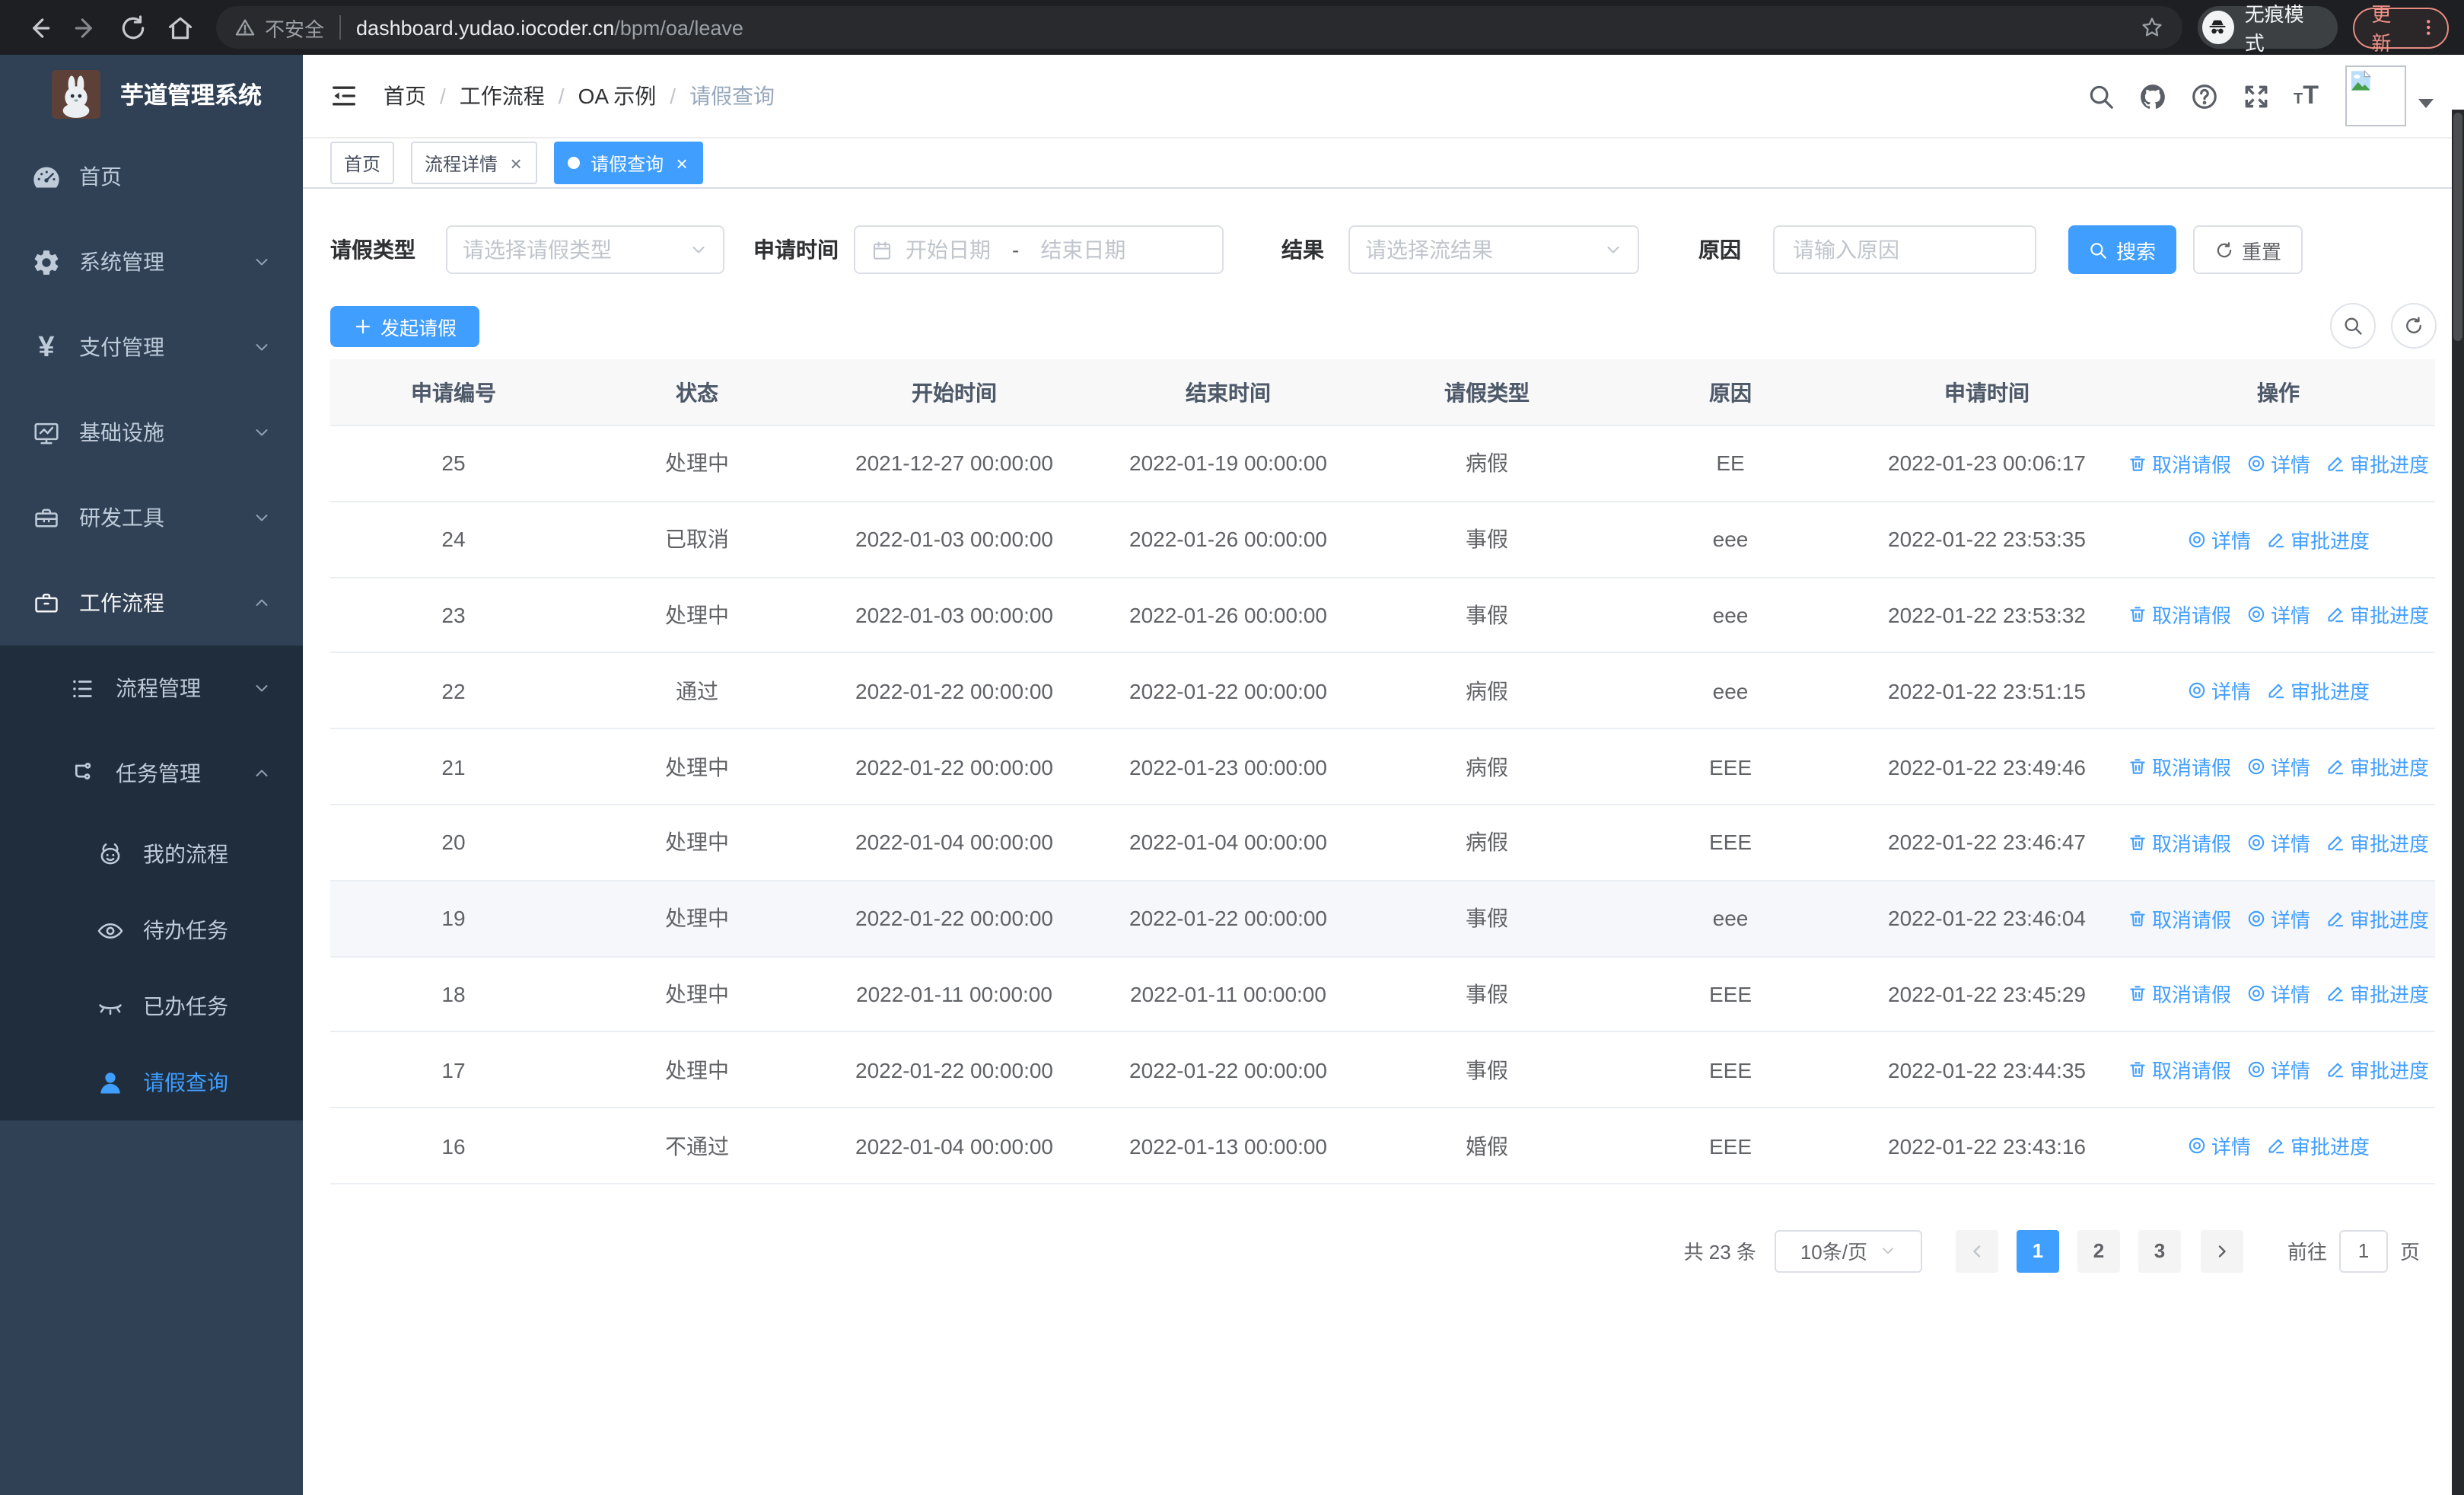 Image resolution: width=2464 pixels, height=1495 pixels. Describe the element at coordinates (86, 28) in the screenshot. I see `browser-forward-icon` at that location.